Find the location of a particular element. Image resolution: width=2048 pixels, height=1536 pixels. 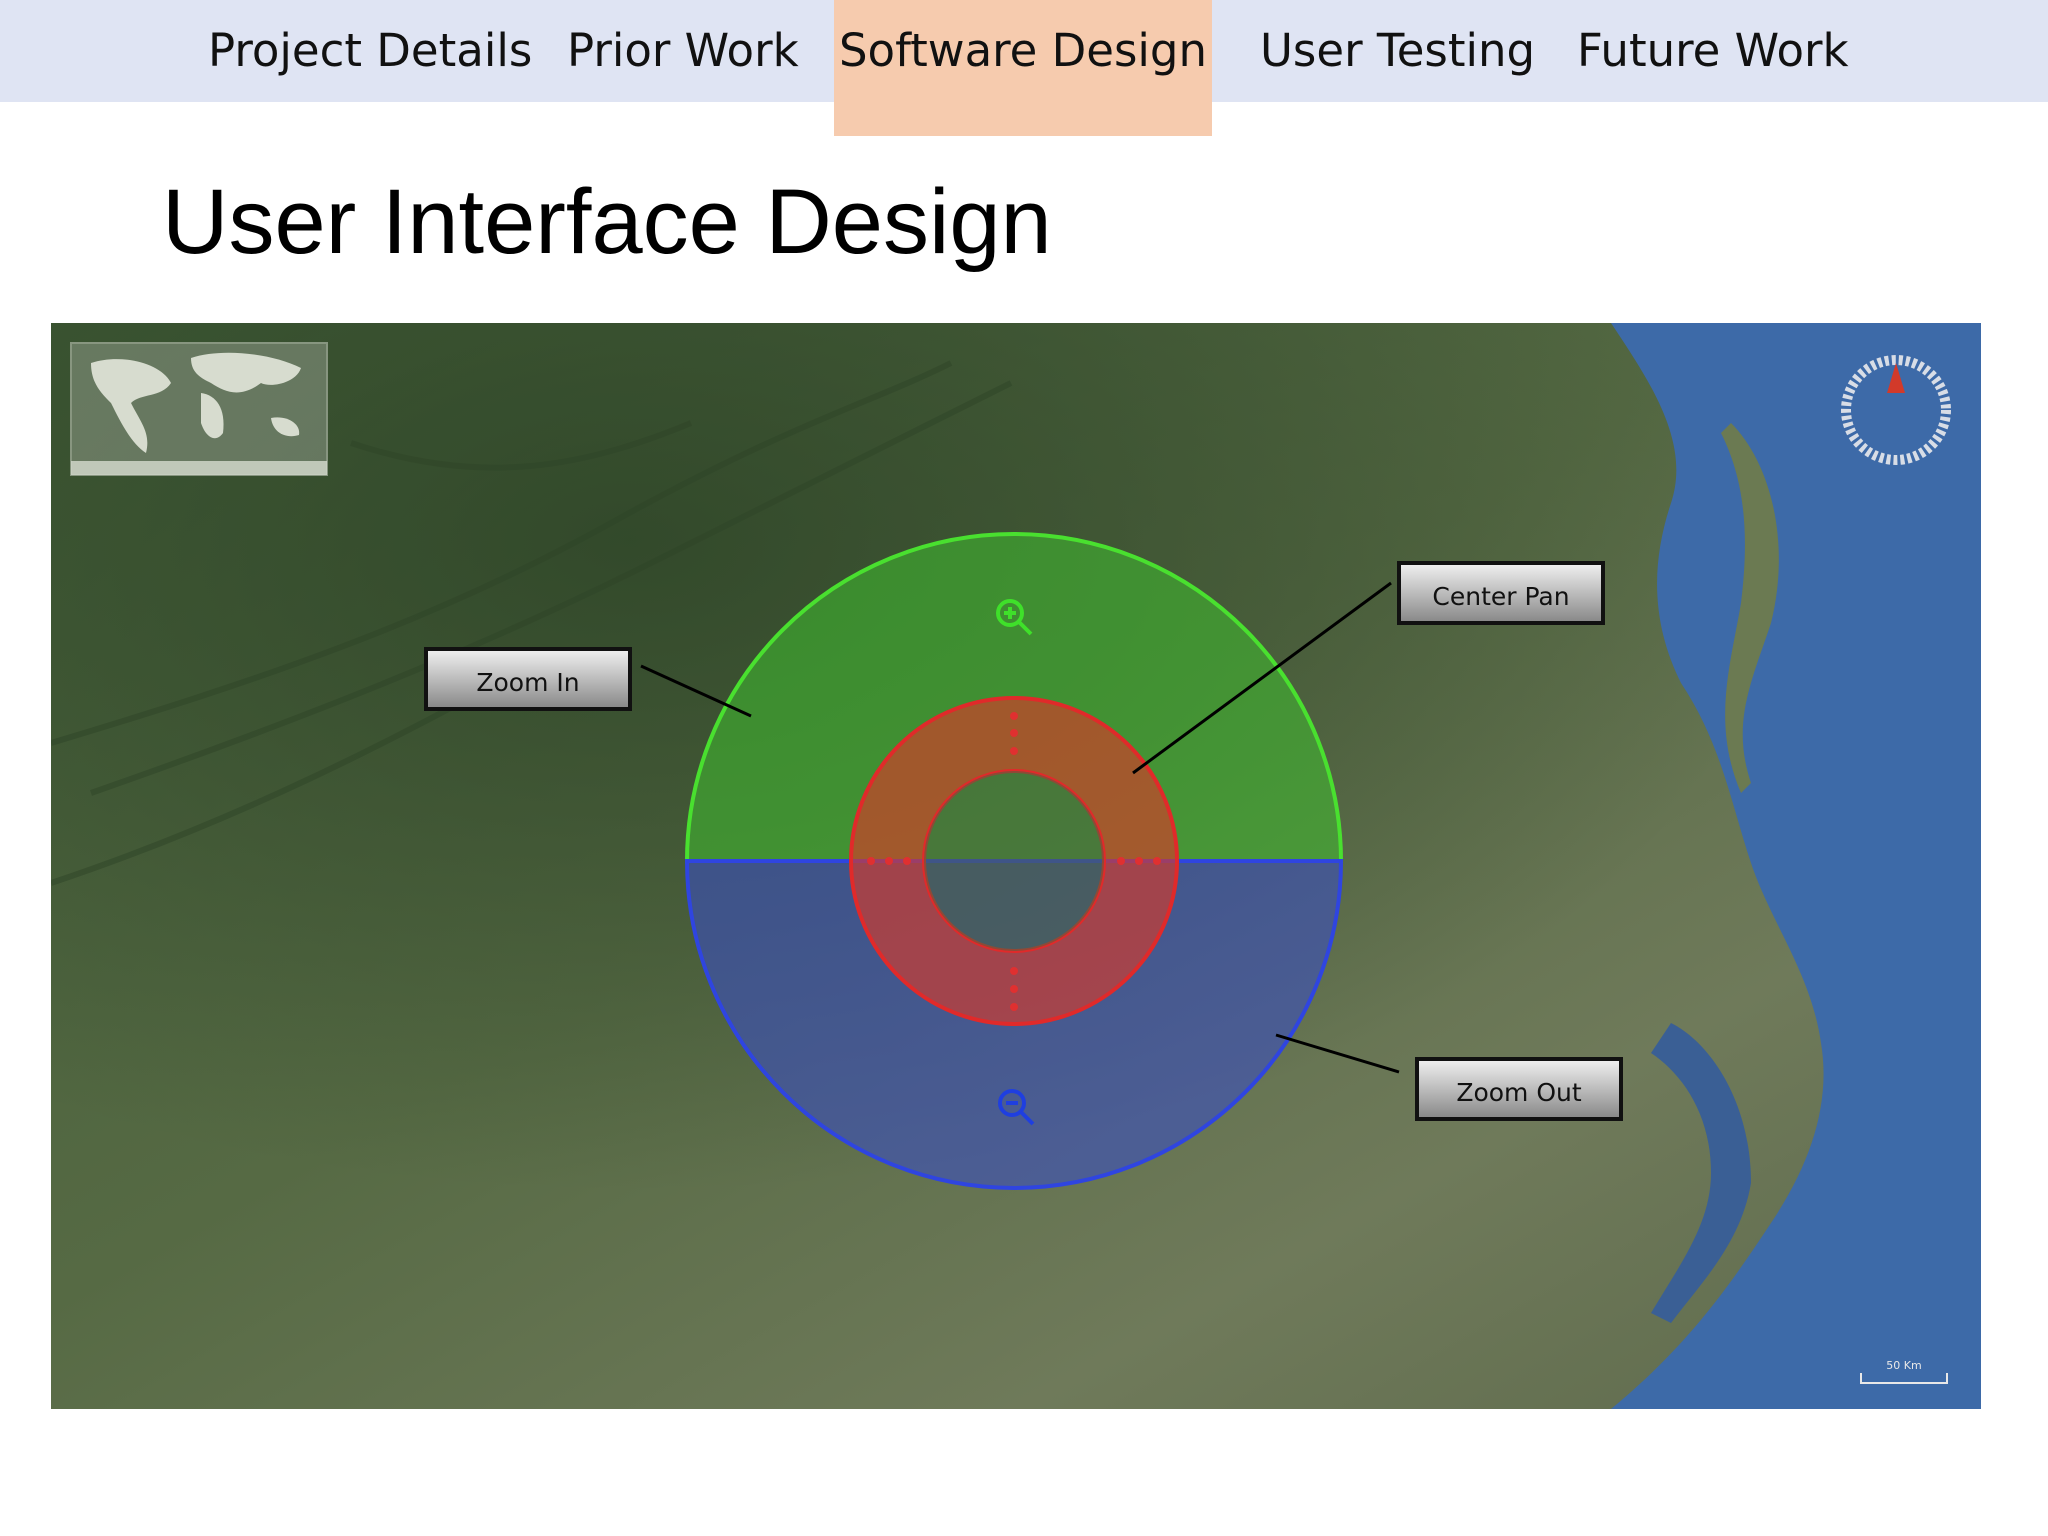

tab-future-work: Future Work is located at coordinates (1713, 51).